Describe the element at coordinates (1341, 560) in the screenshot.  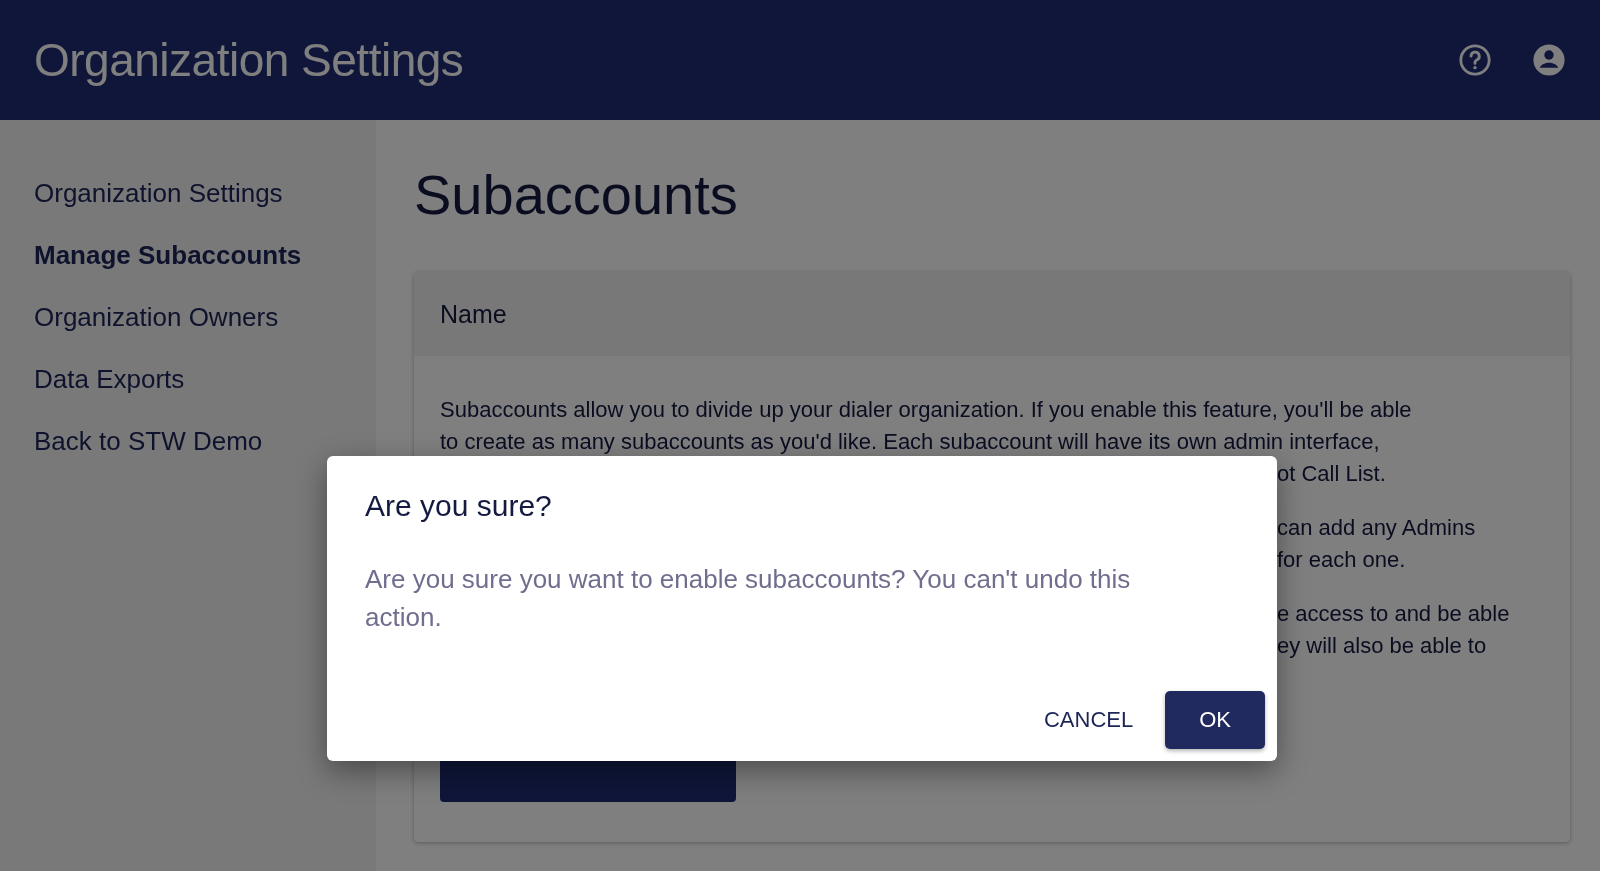
I see `description-line: for each one.` at that location.